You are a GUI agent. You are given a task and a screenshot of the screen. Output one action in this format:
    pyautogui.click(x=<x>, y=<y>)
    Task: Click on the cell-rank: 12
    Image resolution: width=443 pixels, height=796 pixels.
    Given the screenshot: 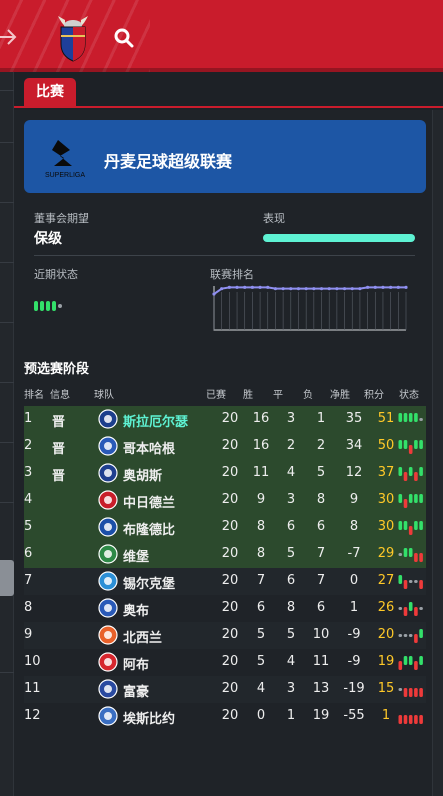 What is the action you would take?
    pyautogui.click(x=32, y=715)
    